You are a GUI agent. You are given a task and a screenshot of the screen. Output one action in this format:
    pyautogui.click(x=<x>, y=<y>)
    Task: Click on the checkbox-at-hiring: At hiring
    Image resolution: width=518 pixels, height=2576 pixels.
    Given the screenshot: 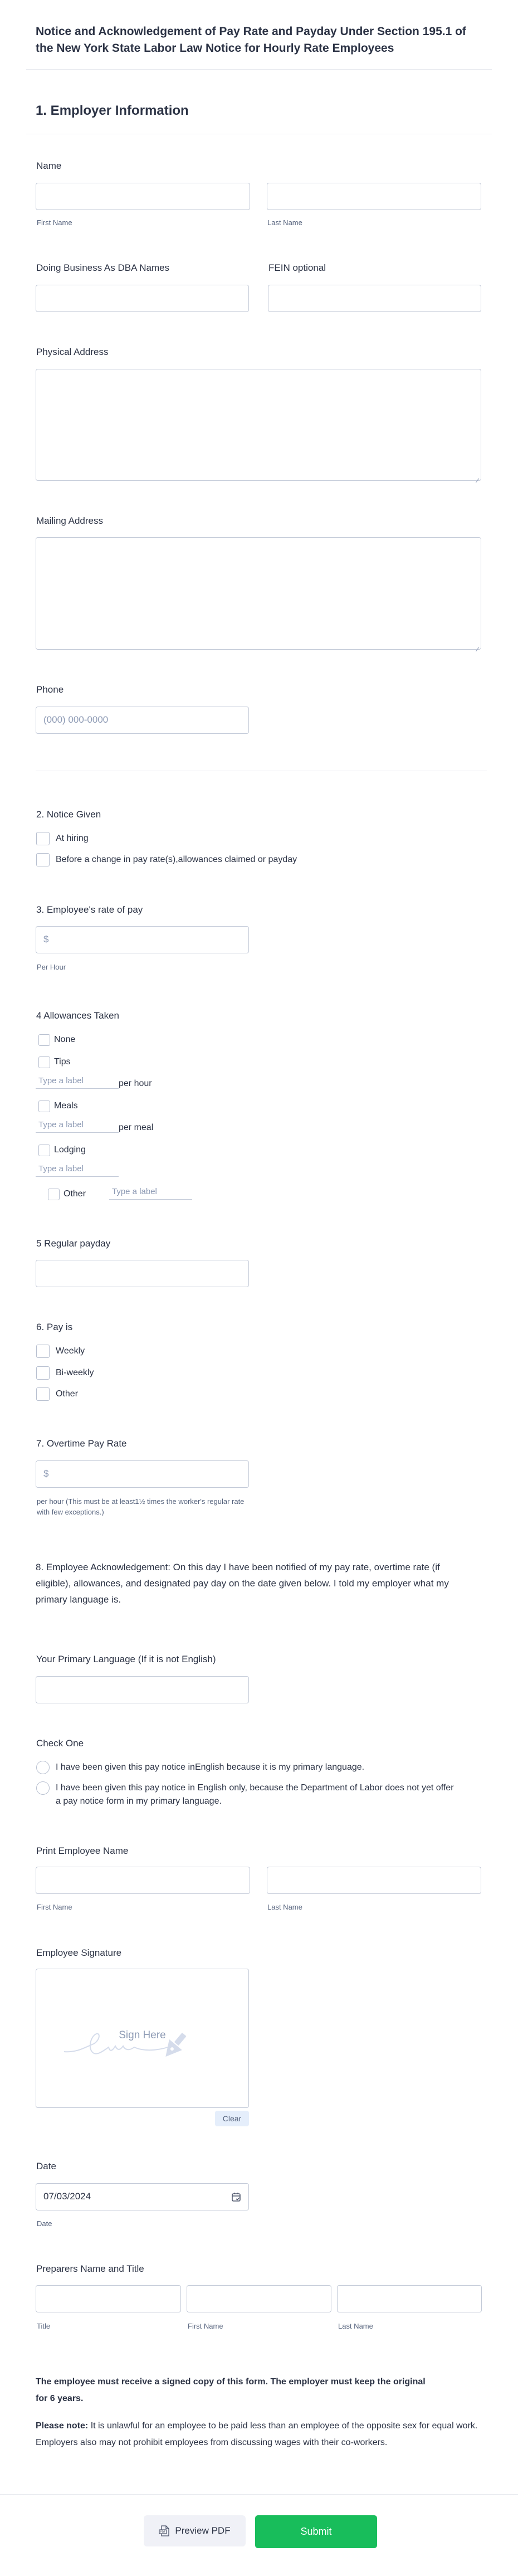 What is the action you would take?
    pyautogui.click(x=62, y=839)
    